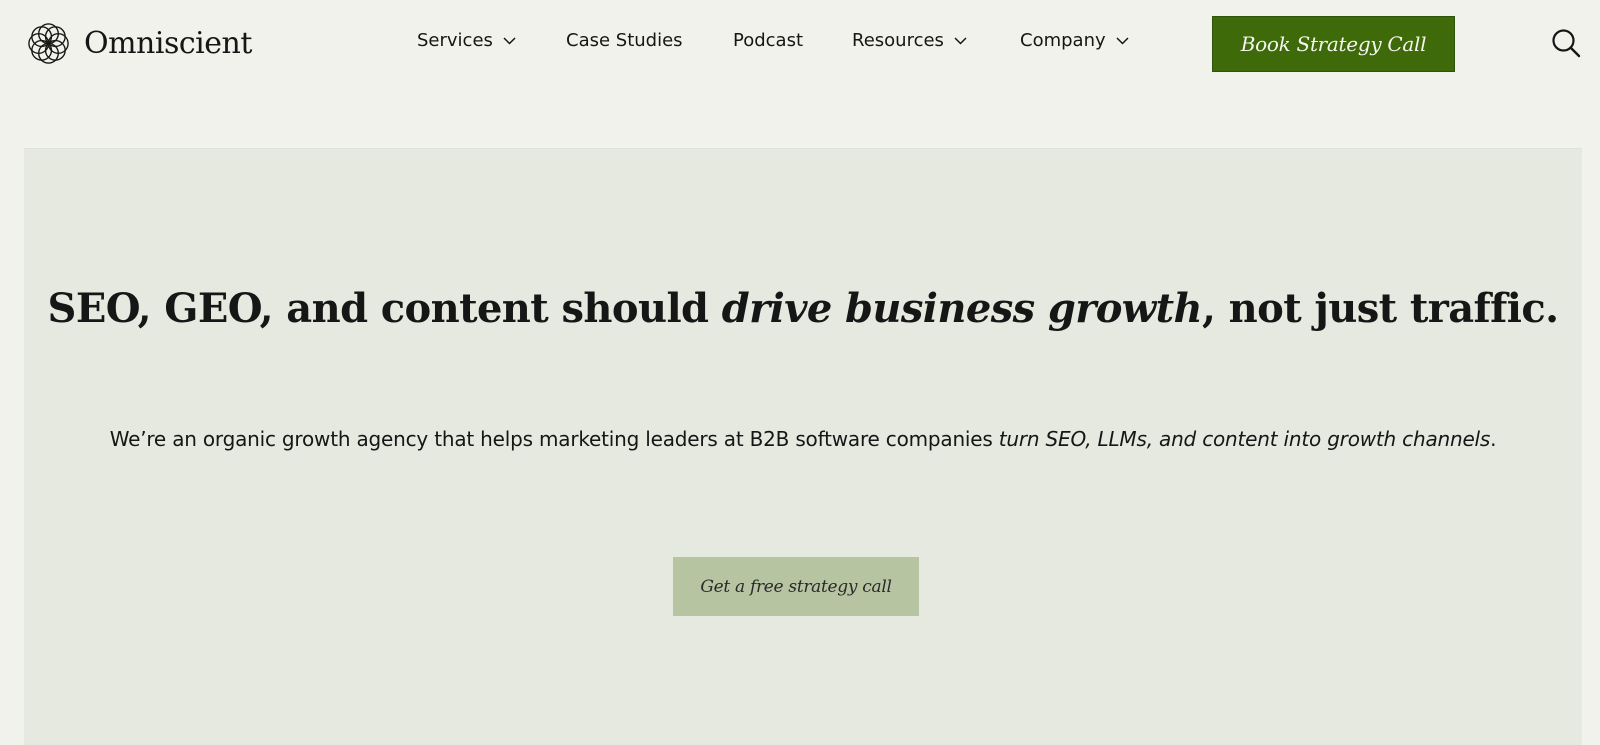  I want to click on button-label: Get a free strategy call, so click(796, 586).